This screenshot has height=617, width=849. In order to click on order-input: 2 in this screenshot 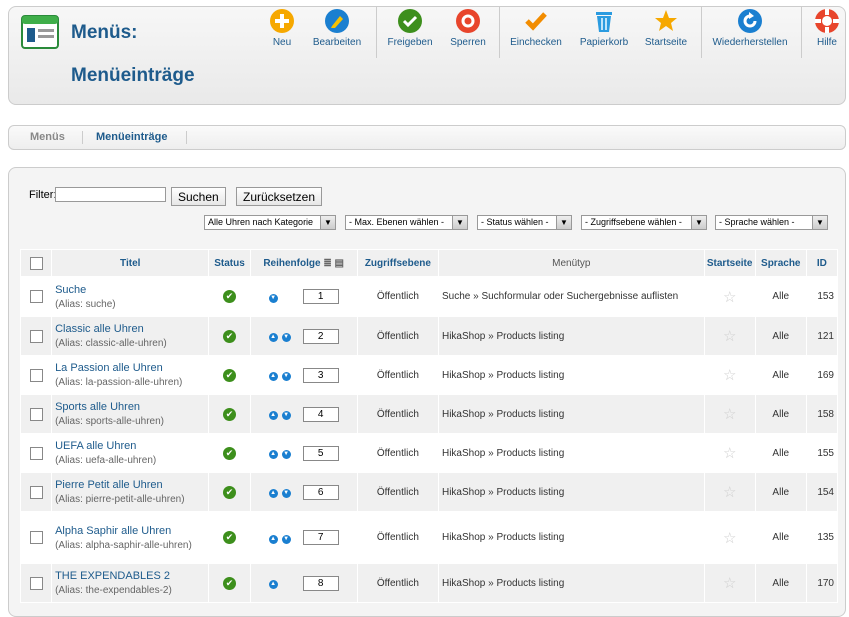, I will do `click(320, 336)`.